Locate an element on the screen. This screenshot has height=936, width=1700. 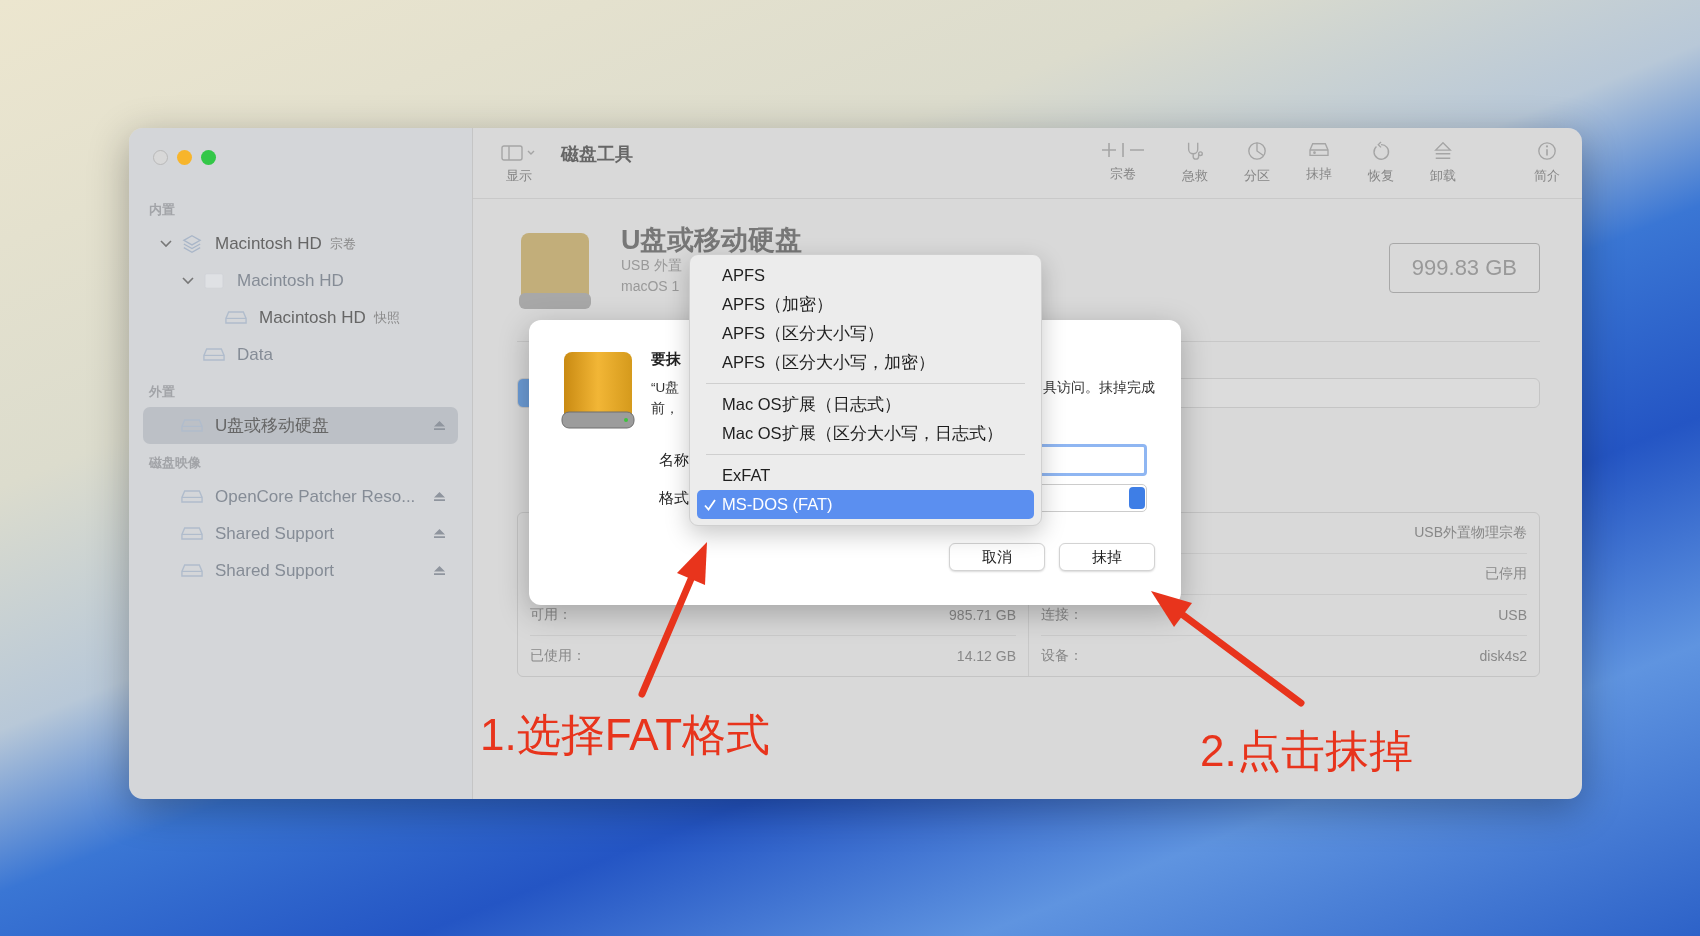
disk-subtitle: USB 外置 is located at coordinates (651, 265).